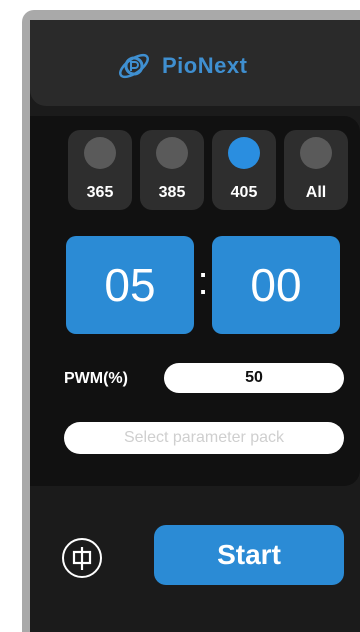  I want to click on wavelength-label: 405, so click(244, 192).